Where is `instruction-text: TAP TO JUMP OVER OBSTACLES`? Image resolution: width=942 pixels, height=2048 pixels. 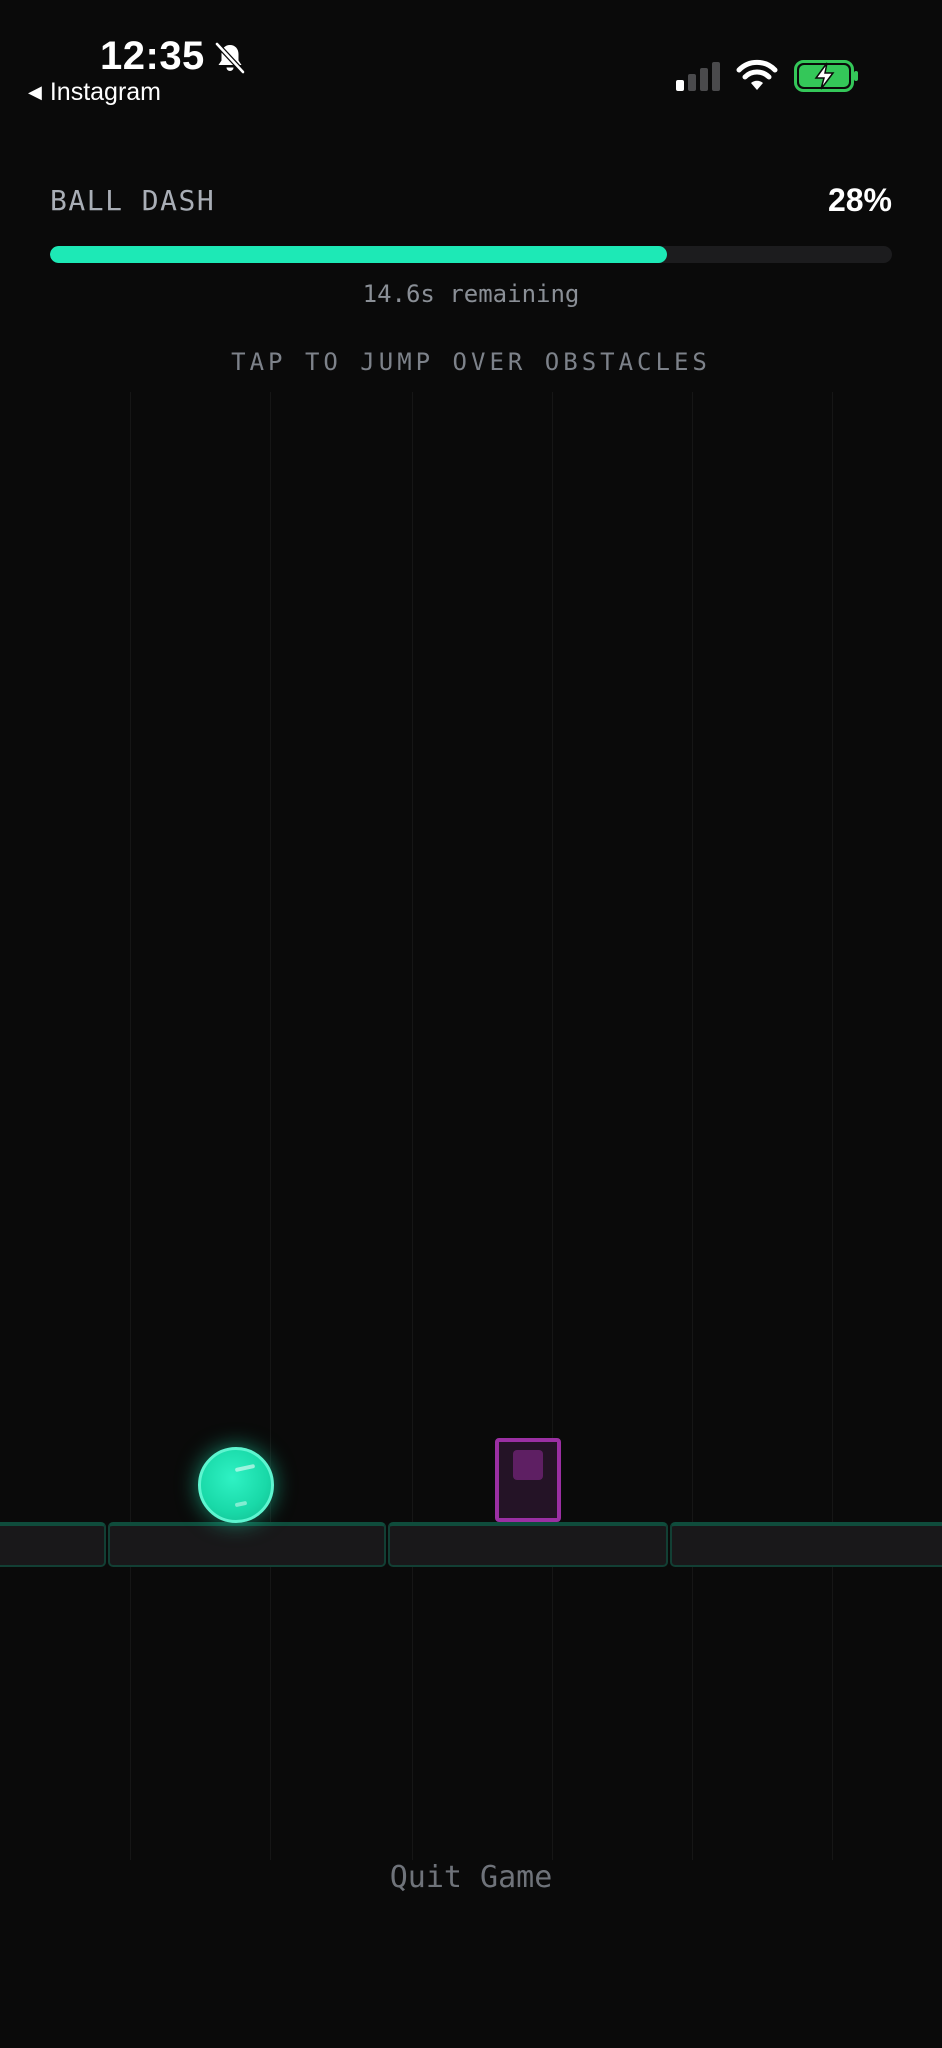 instruction-text: TAP TO JUMP OVER OBSTACLES is located at coordinates (471, 362).